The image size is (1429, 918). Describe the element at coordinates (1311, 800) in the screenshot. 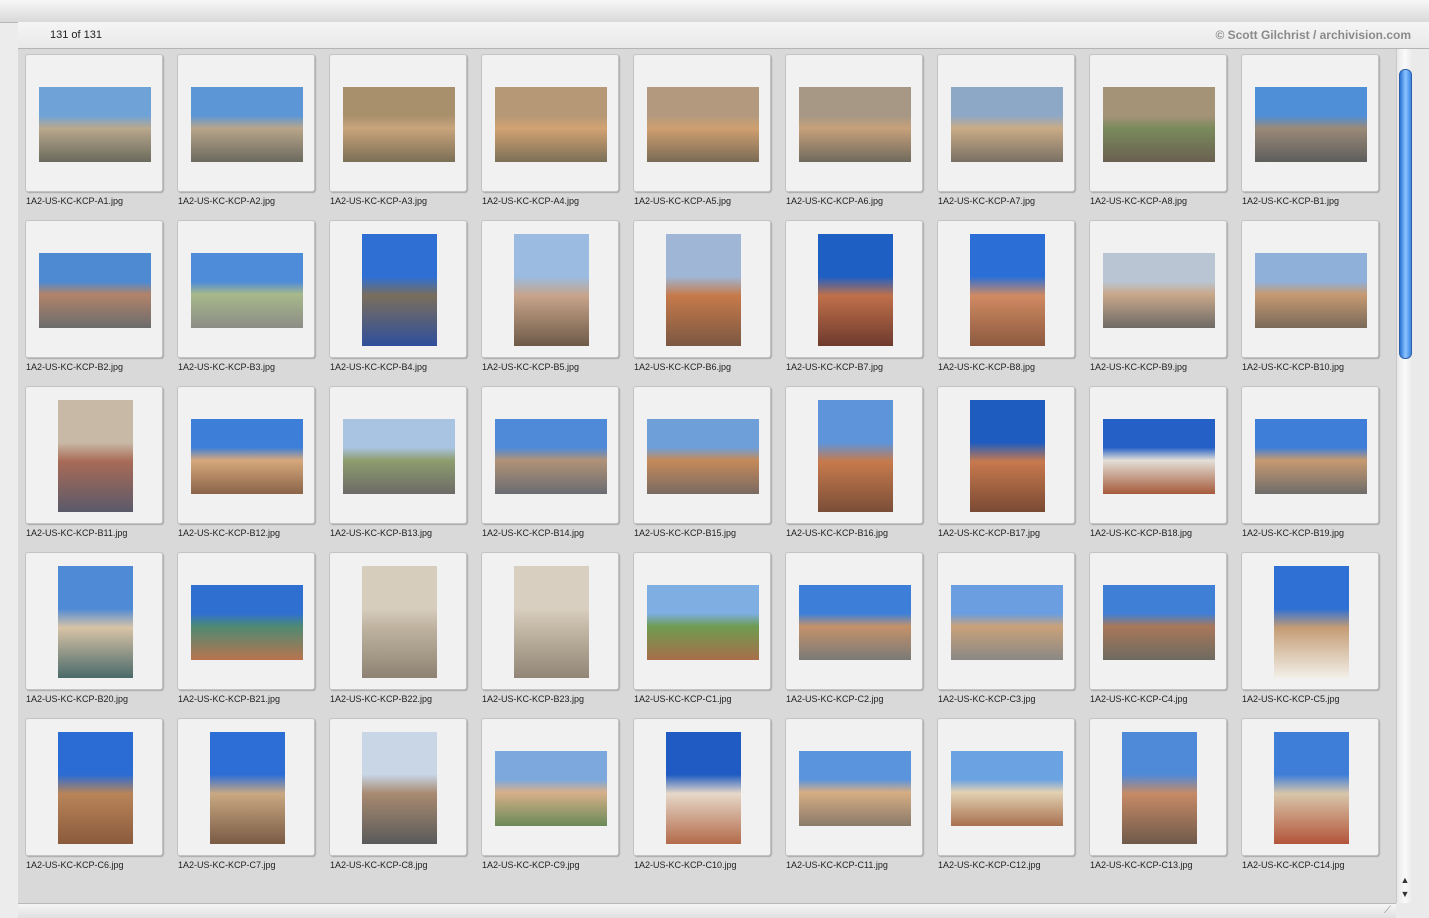

I see `thumbnail-item: 1A2-US-KC-KCP-C14.jpg` at that location.